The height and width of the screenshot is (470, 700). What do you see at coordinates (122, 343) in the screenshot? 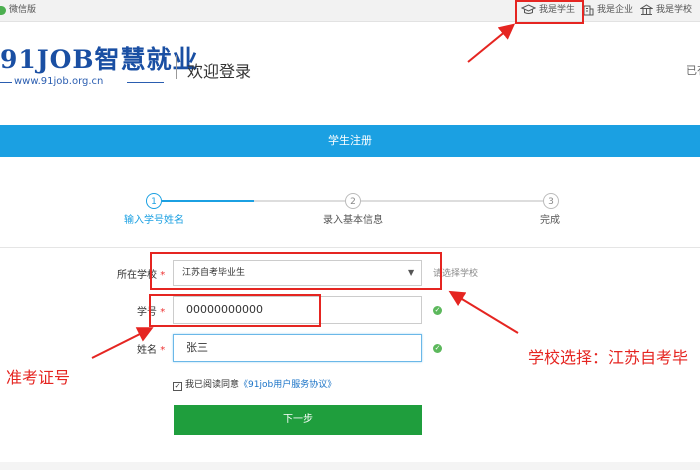
I see `arrow-to-student-id` at bounding box center [122, 343].